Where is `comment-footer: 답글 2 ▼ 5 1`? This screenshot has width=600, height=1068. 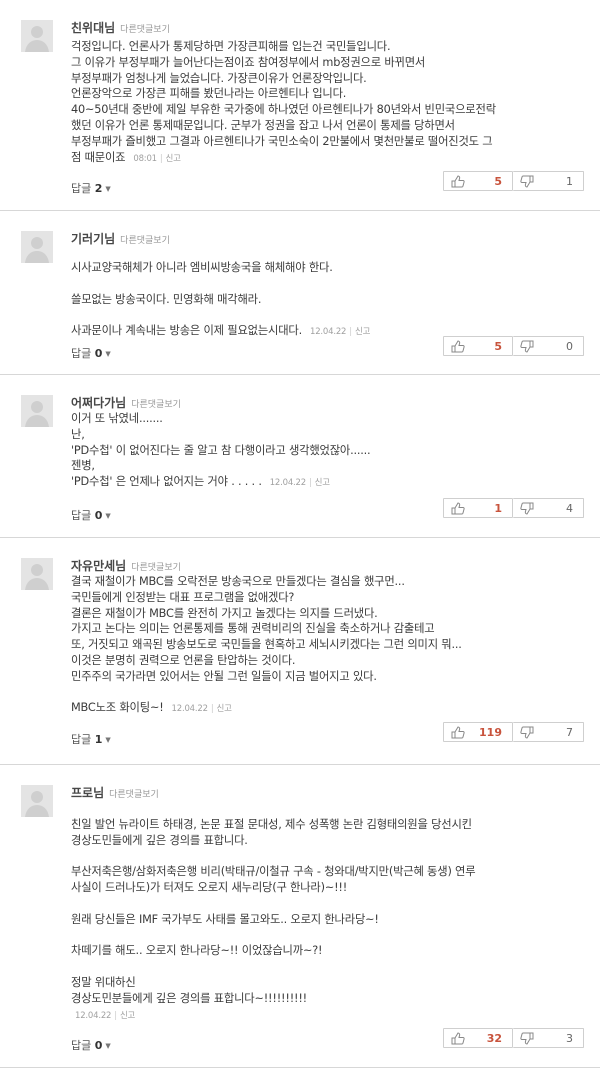
comment-footer: 답글 2 ▼ 5 1 is located at coordinates (300, 186).